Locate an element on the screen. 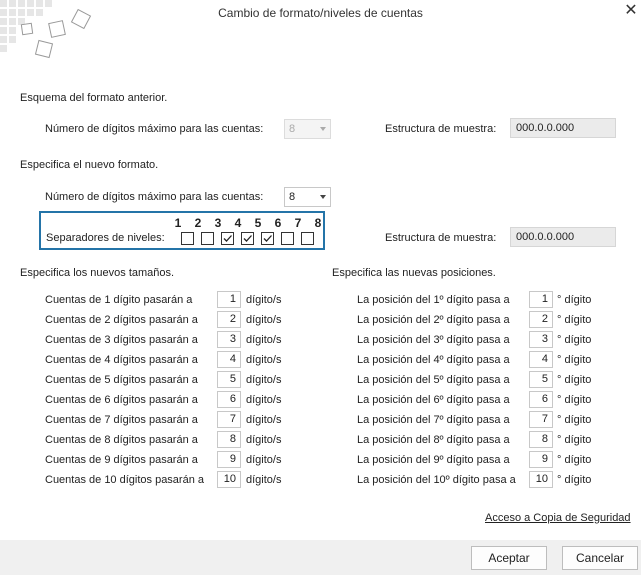 This screenshot has height=575, width=641. position-row-label: La posición del 2º dígito pasa a is located at coordinates (433, 320).